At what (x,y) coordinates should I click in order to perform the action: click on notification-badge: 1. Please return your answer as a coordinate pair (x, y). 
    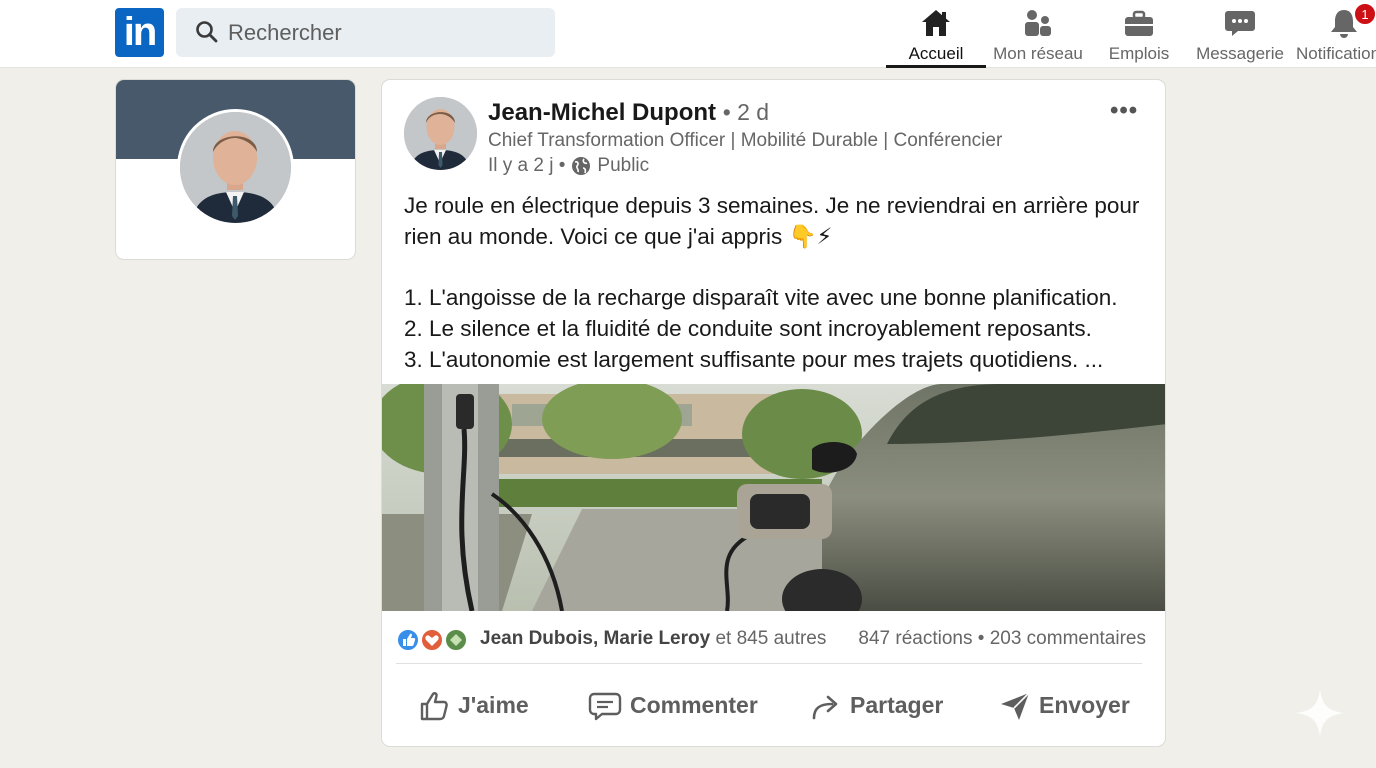
    Looking at the image, I should click on (1365, 14).